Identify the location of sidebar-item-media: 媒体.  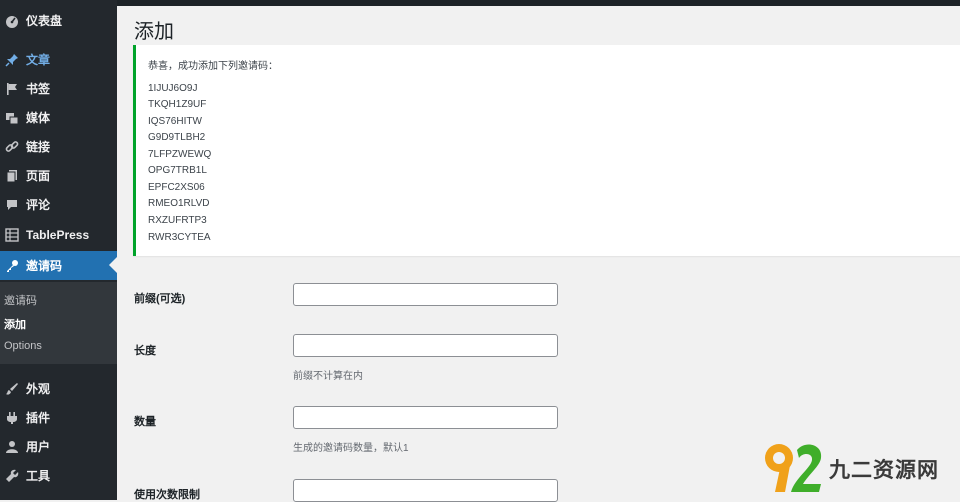
(58, 117).